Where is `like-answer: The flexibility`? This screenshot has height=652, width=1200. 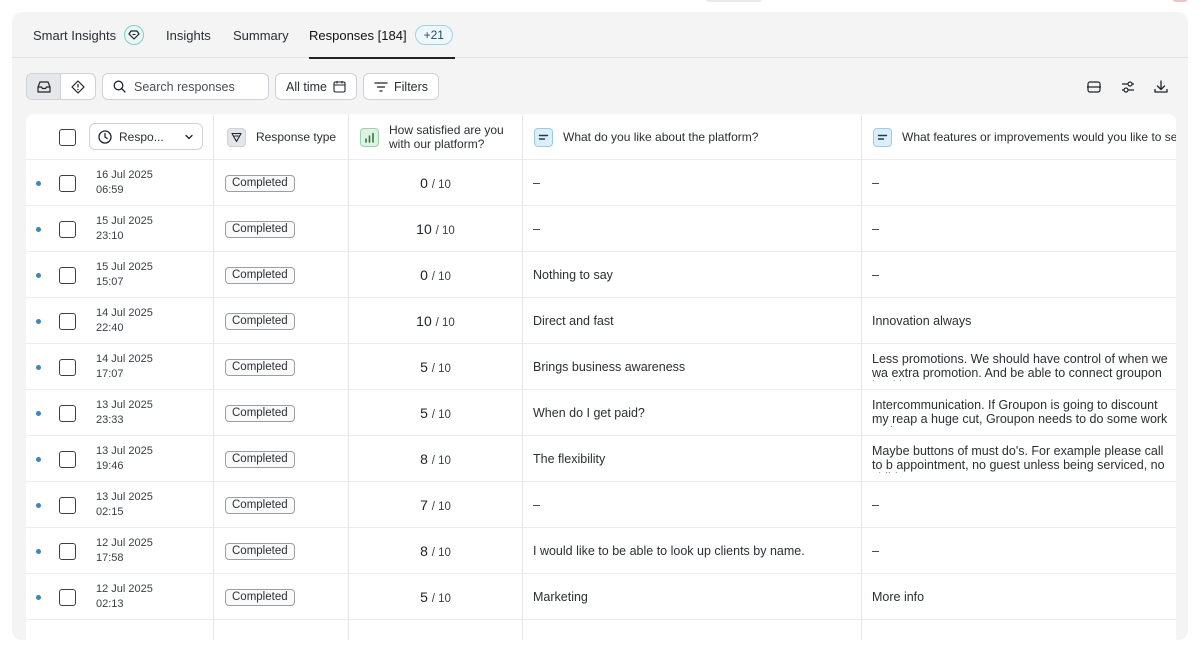
like-answer: The flexibility is located at coordinates (569, 459).